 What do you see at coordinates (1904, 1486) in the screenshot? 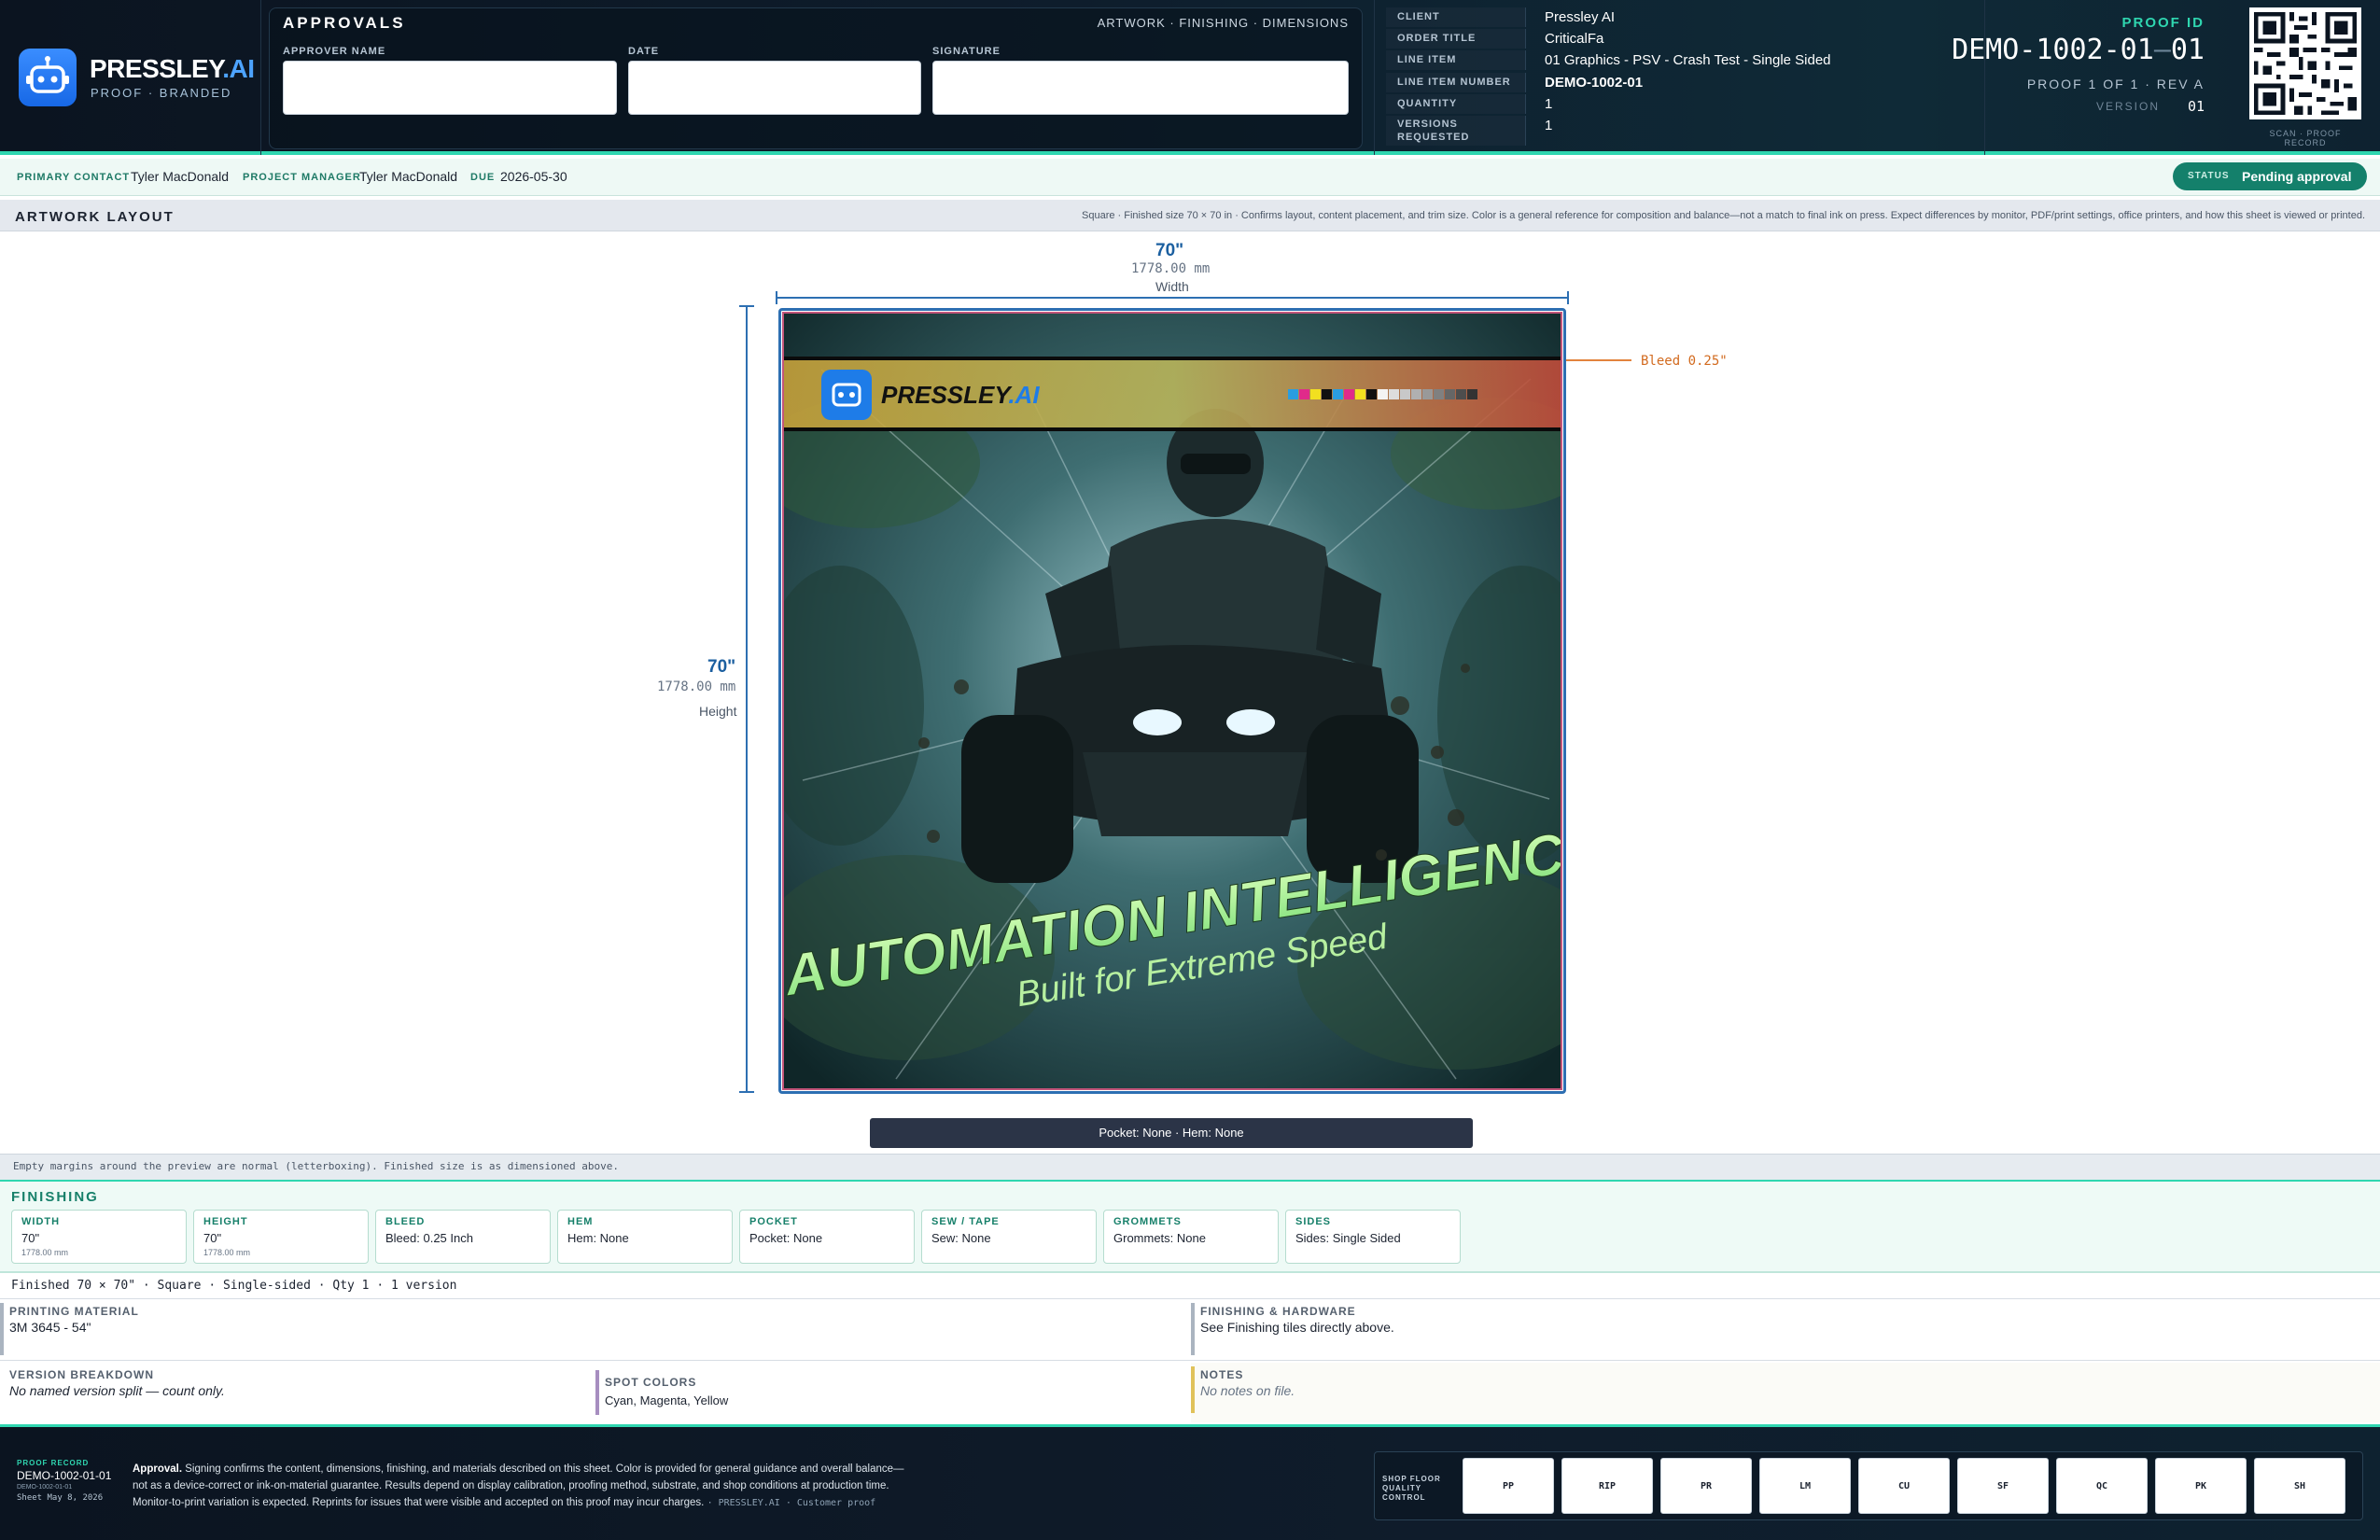
I see `qc-step-cu: CU` at bounding box center [1904, 1486].